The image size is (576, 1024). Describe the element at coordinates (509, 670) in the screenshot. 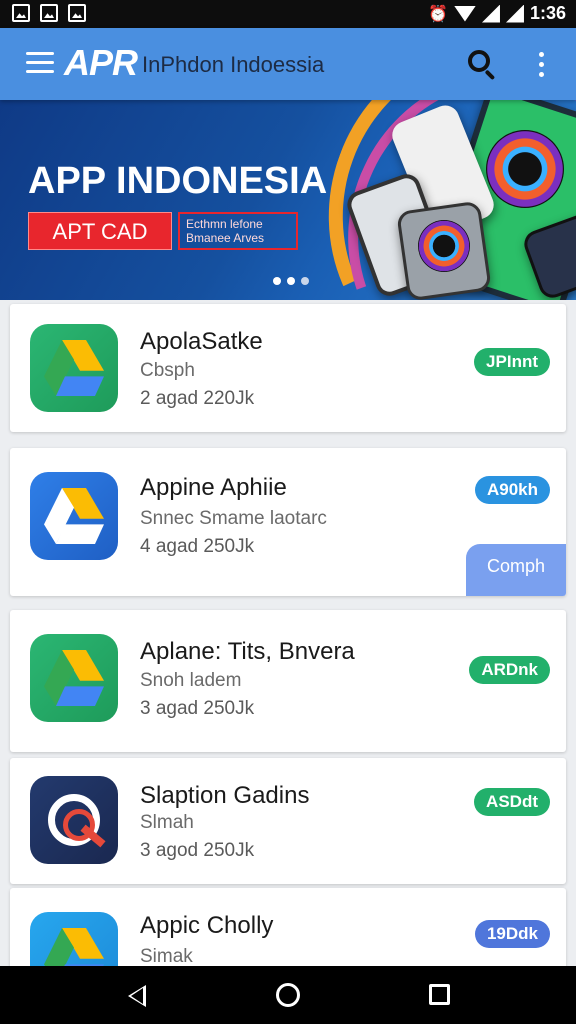

I see `install-button: ARDnk` at that location.